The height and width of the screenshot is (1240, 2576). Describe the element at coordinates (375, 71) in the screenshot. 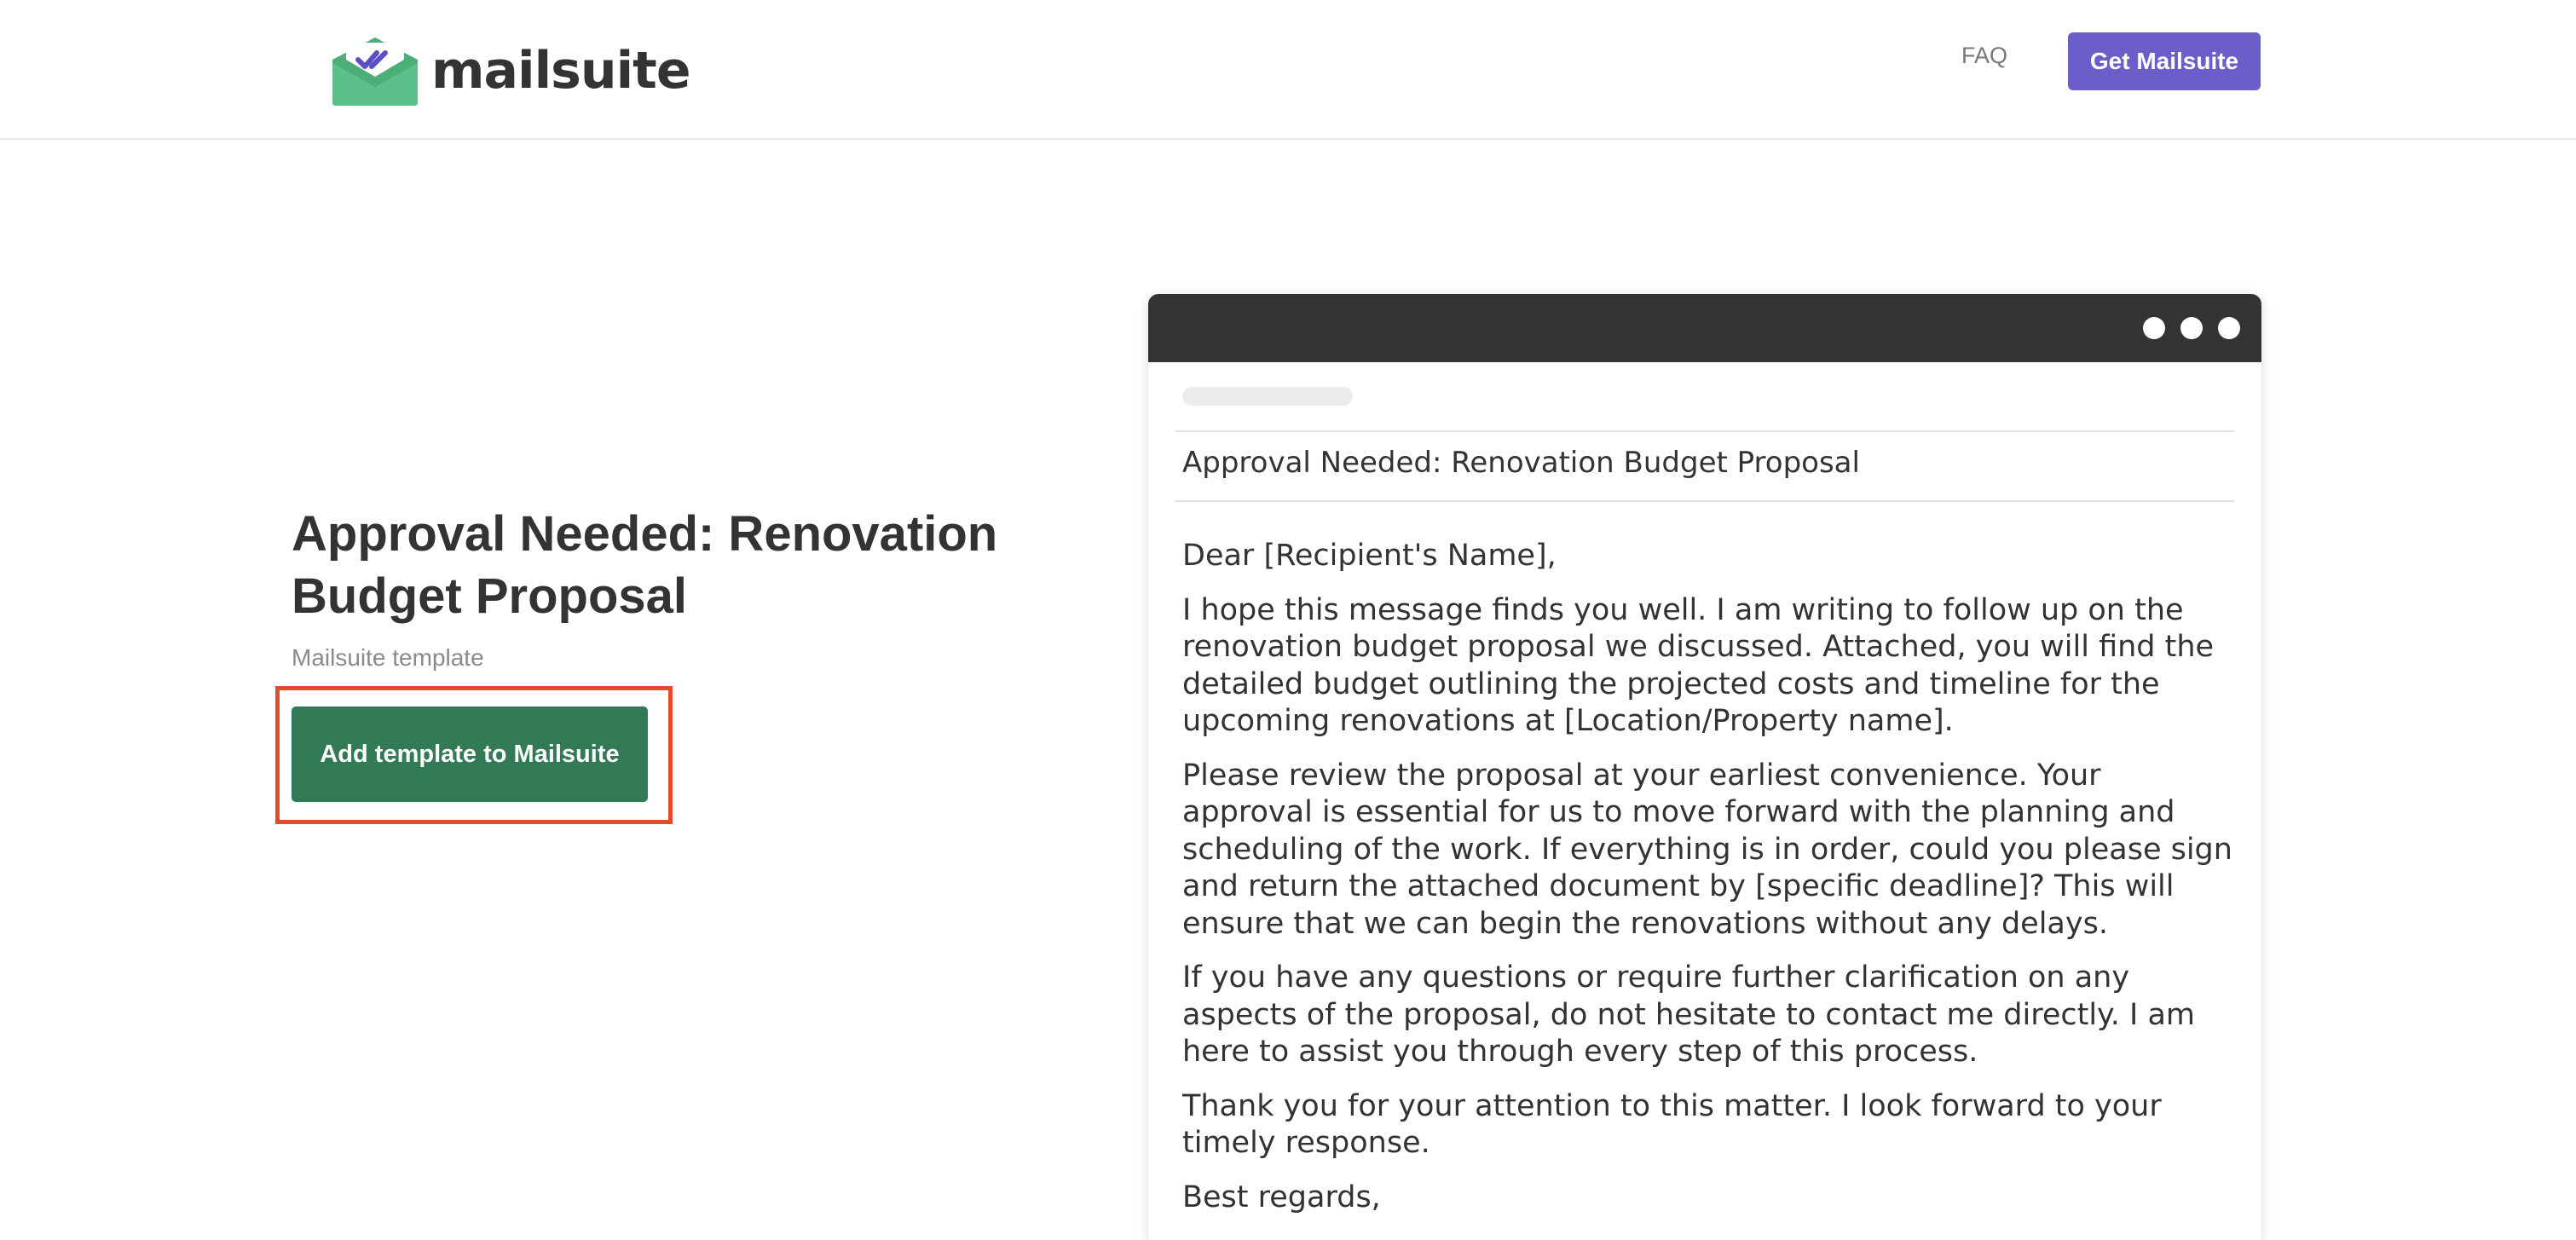

I see `envelope-check-icon` at that location.